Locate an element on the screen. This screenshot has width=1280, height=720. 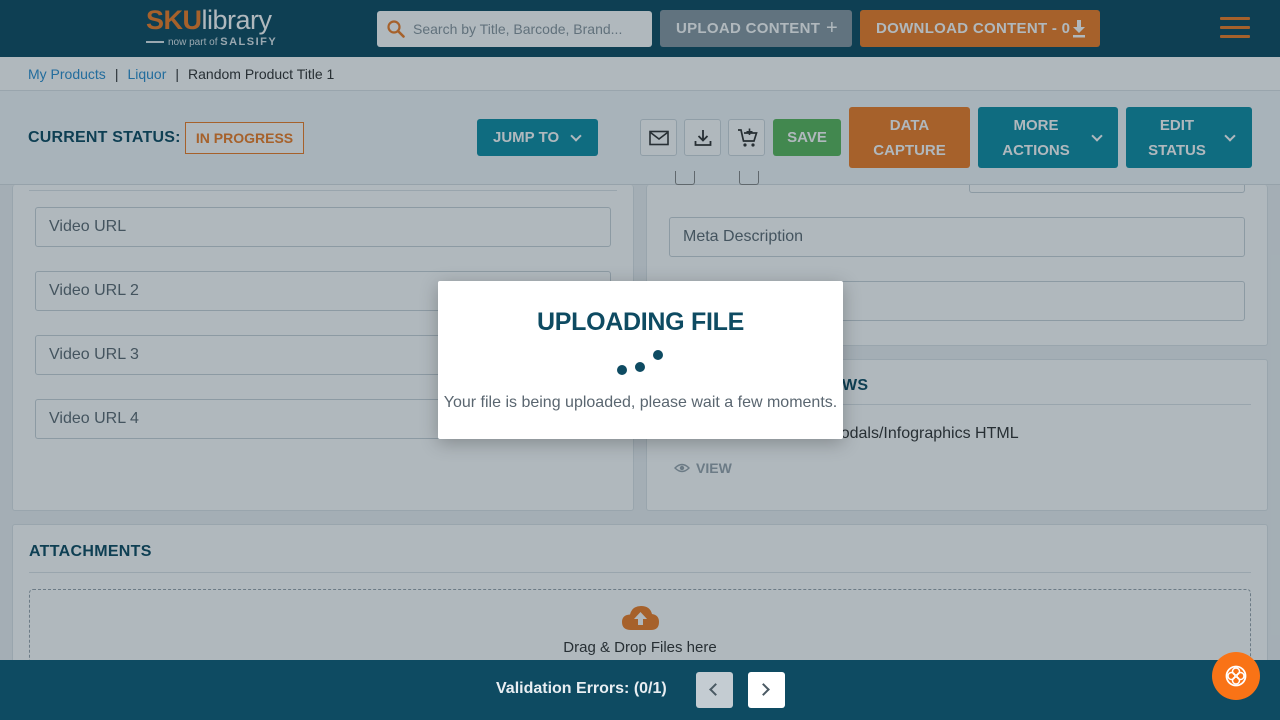
previous-error-button is located at coordinates (714, 690).